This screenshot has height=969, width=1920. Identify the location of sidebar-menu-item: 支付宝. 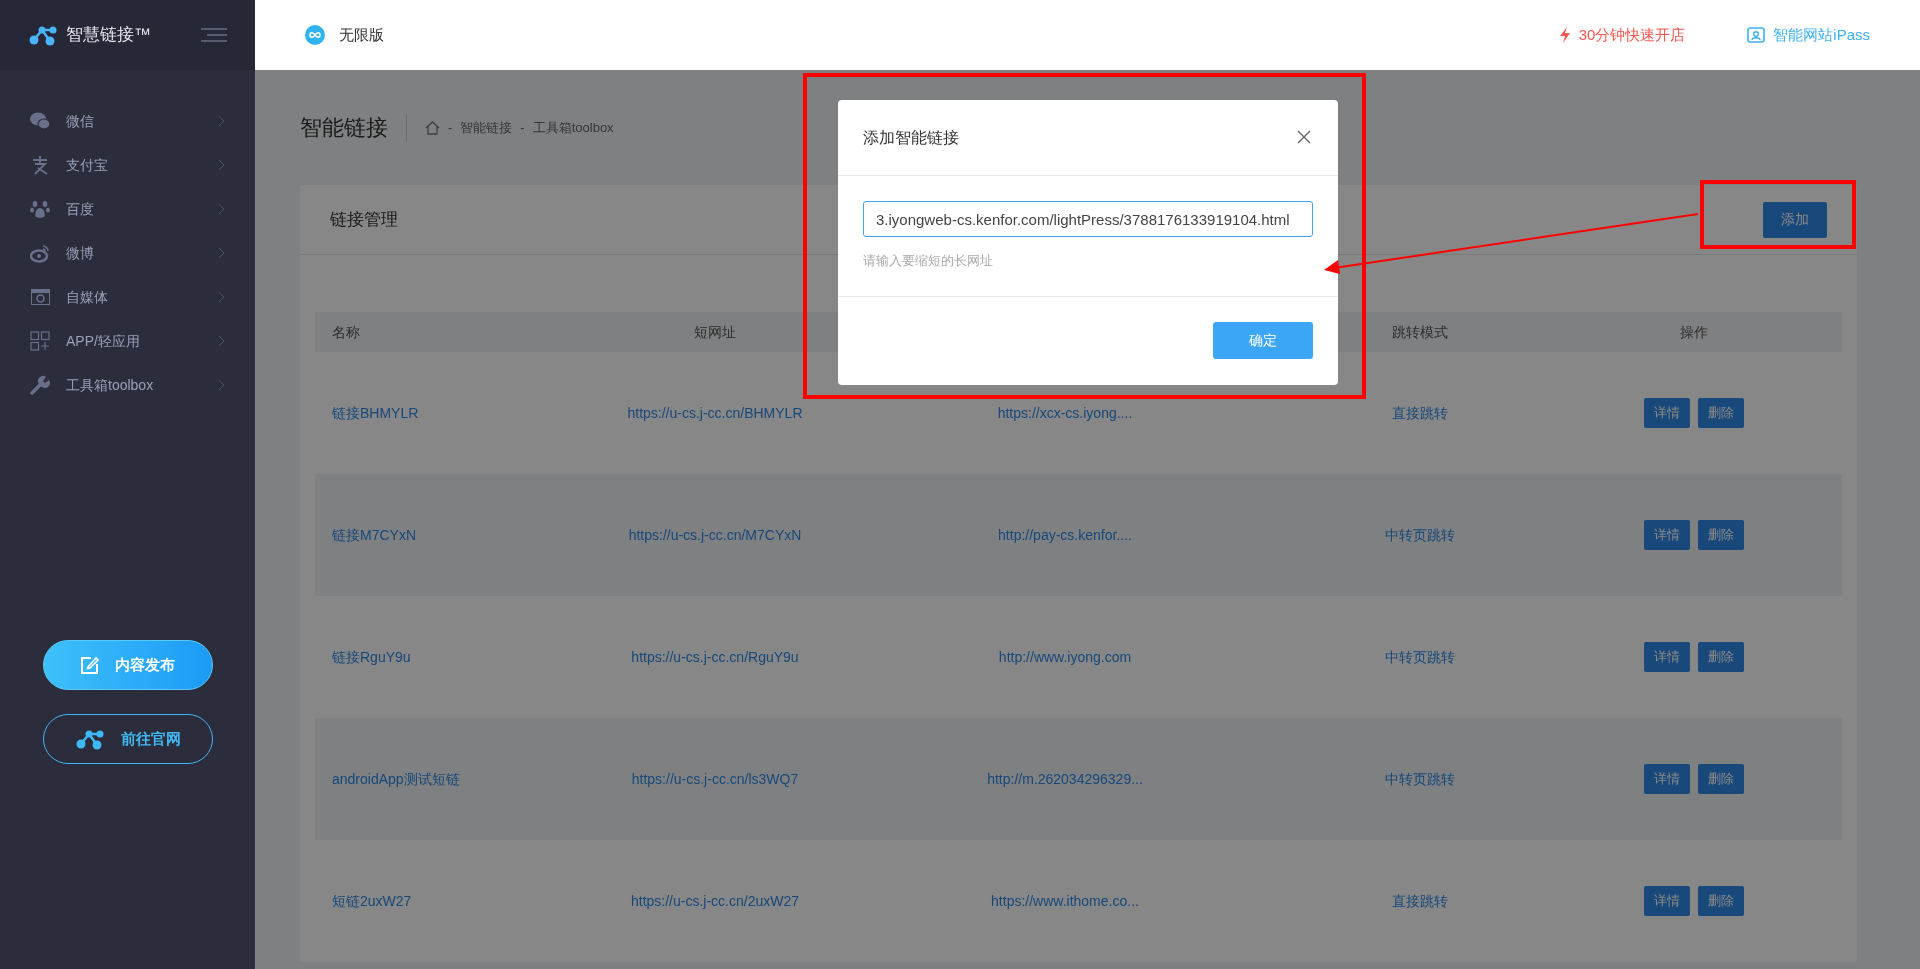
(127, 165).